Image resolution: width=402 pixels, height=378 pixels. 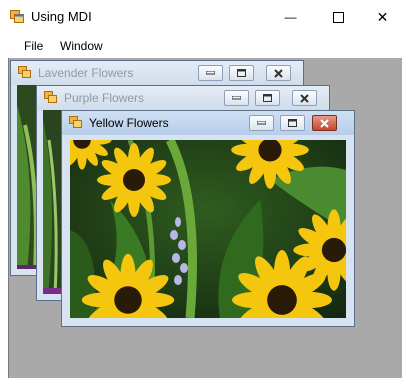 I want to click on minimize-icon: —, so click(x=290, y=17).